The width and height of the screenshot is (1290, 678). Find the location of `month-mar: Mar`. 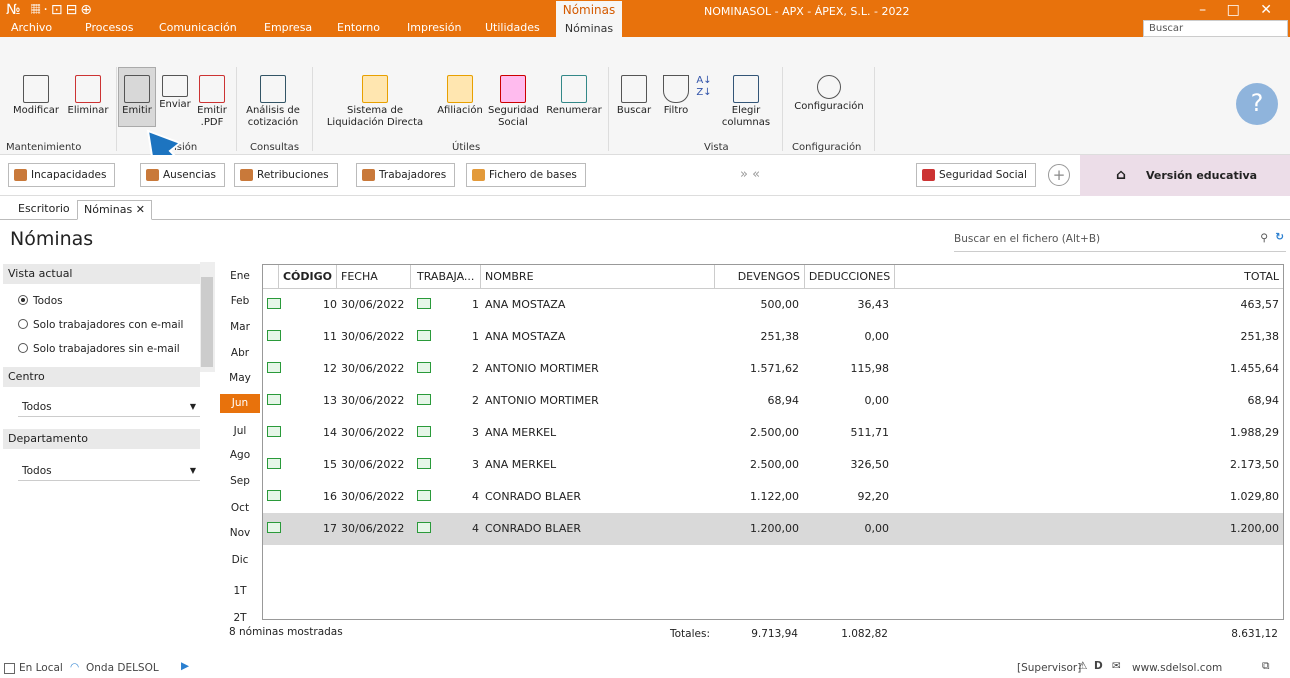

month-mar: Mar is located at coordinates (240, 327).